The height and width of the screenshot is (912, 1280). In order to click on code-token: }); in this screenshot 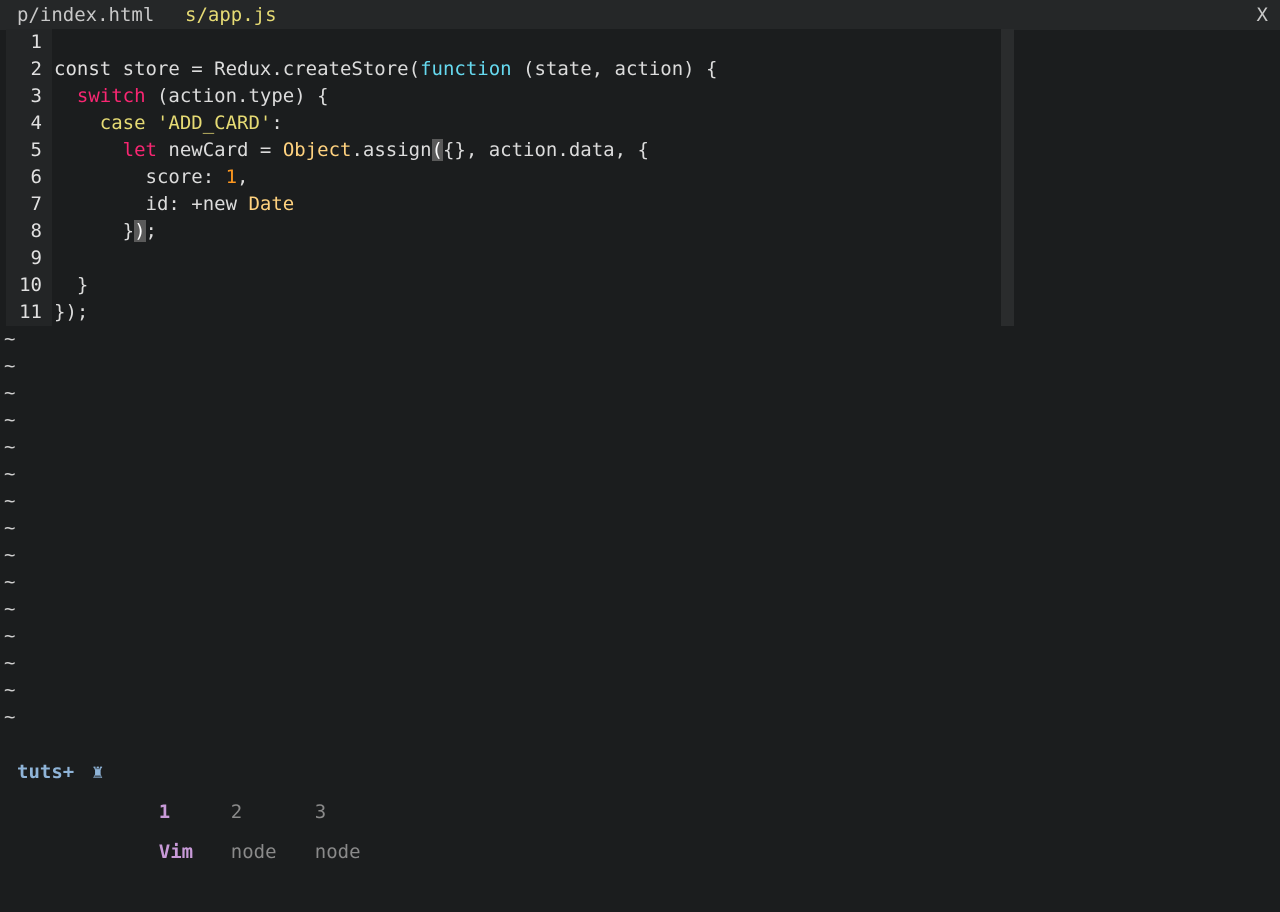, I will do `click(71, 312)`.